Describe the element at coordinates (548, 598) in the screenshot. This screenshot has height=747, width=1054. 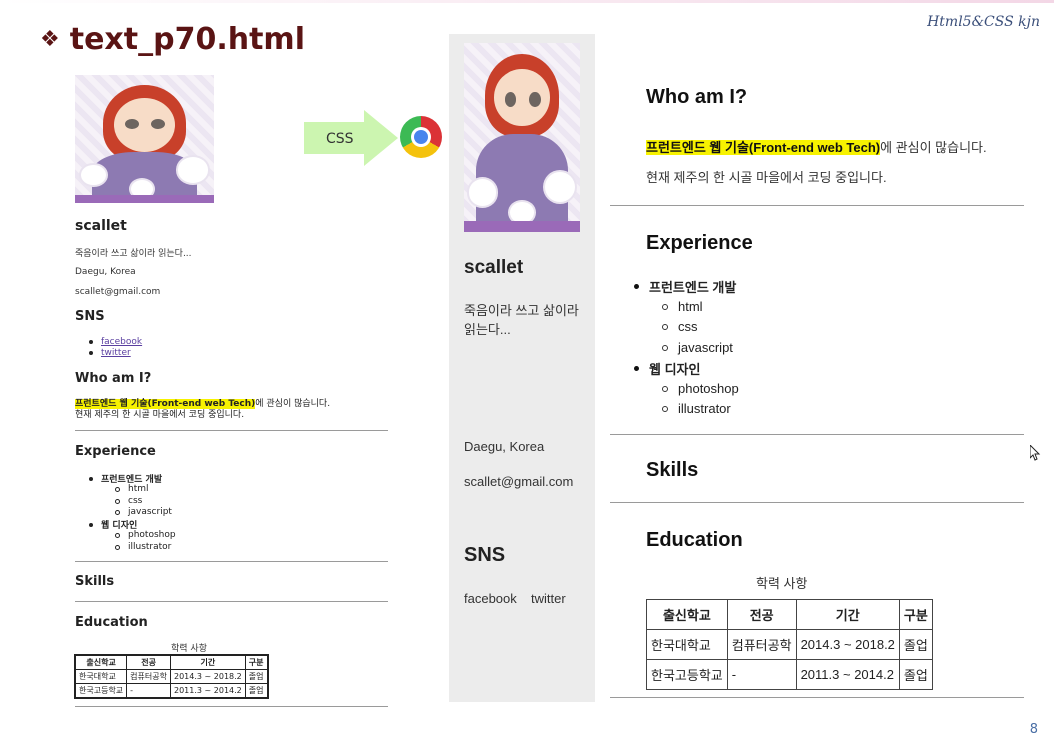
I see `sidebar-twitter-link: twitter` at that location.